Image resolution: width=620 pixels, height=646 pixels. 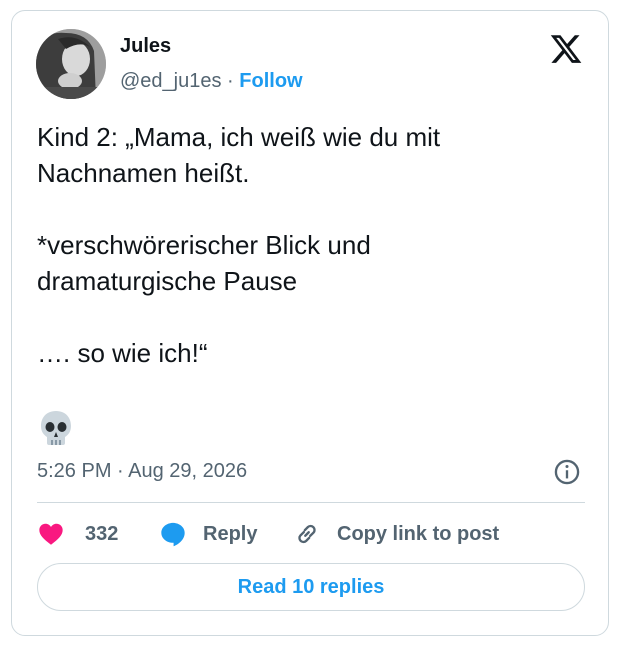 I want to click on read-replies-button: Read 10 replies, so click(x=311, y=587).